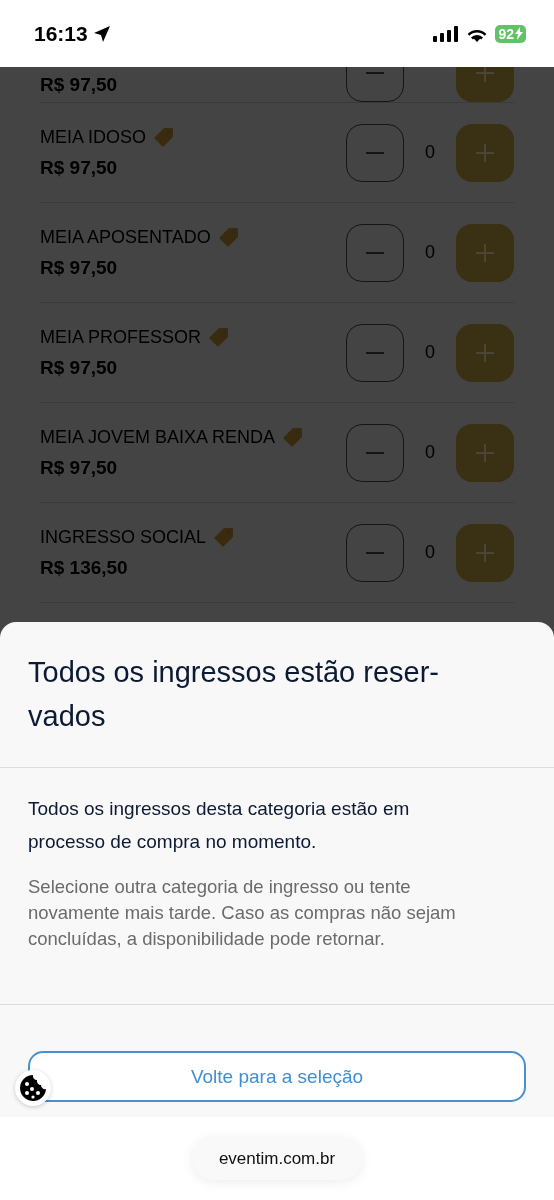  Describe the element at coordinates (234, 694) in the screenshot. I see `dialog-title: Todos os ingressos estão reser-vados` at that location.